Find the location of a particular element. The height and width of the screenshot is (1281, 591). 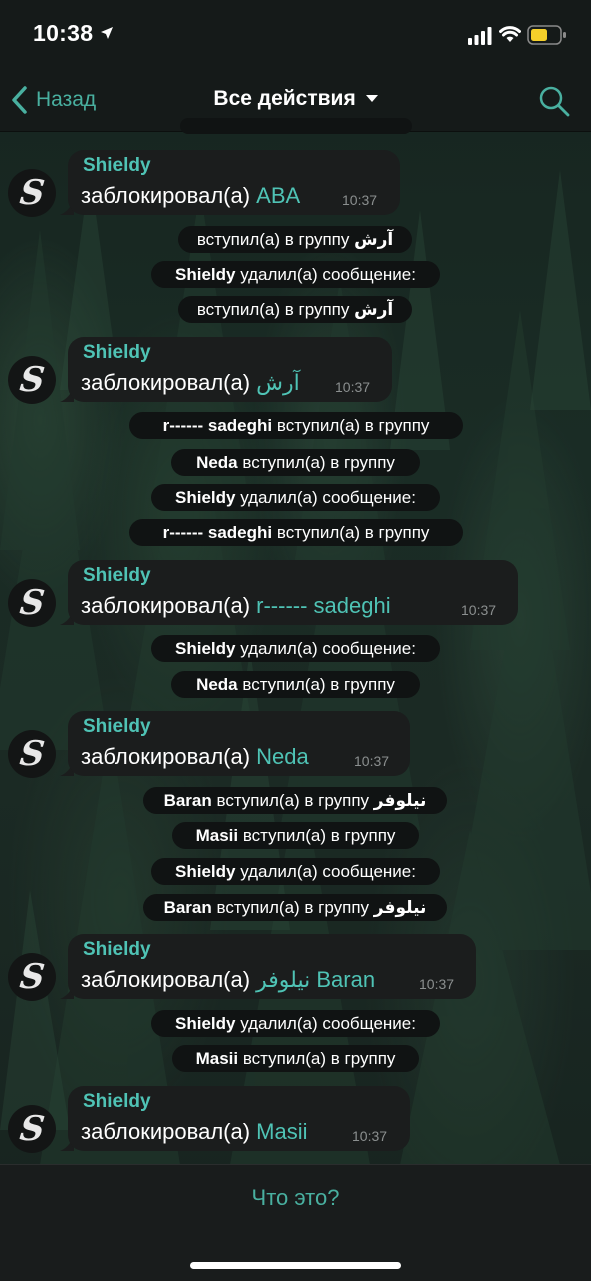

message-bubble: Shieldy заблокировал(а) ABA 10:37 is located at coordinates (234, 182).